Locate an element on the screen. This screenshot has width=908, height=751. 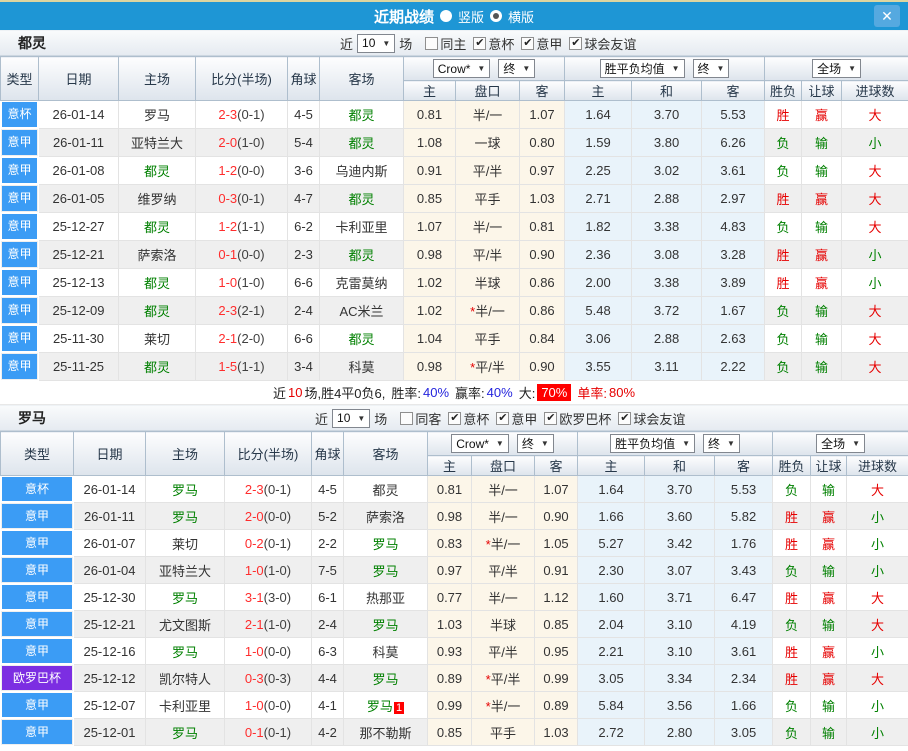
avg-draw-cell: 3.38 is located at coordinates (667, 226).